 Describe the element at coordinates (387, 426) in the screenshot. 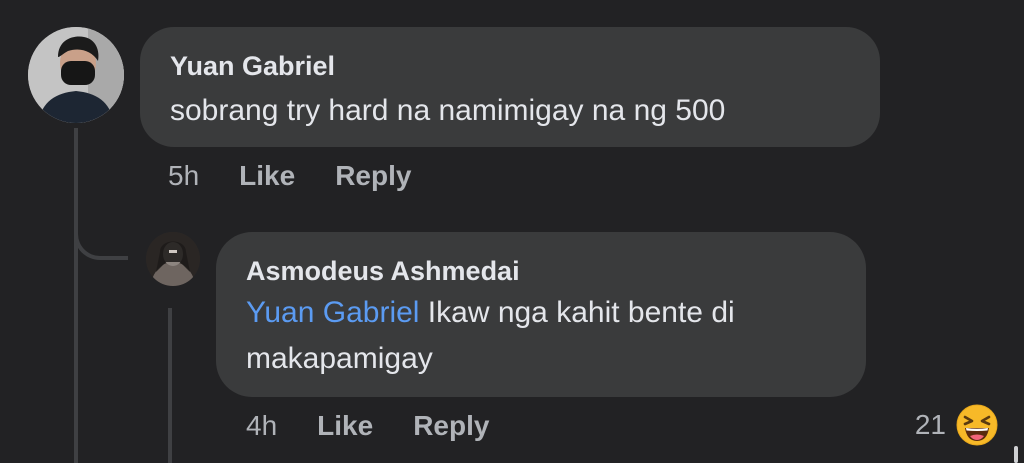

I see `reply-actions: 4h Like Reply` at that location.